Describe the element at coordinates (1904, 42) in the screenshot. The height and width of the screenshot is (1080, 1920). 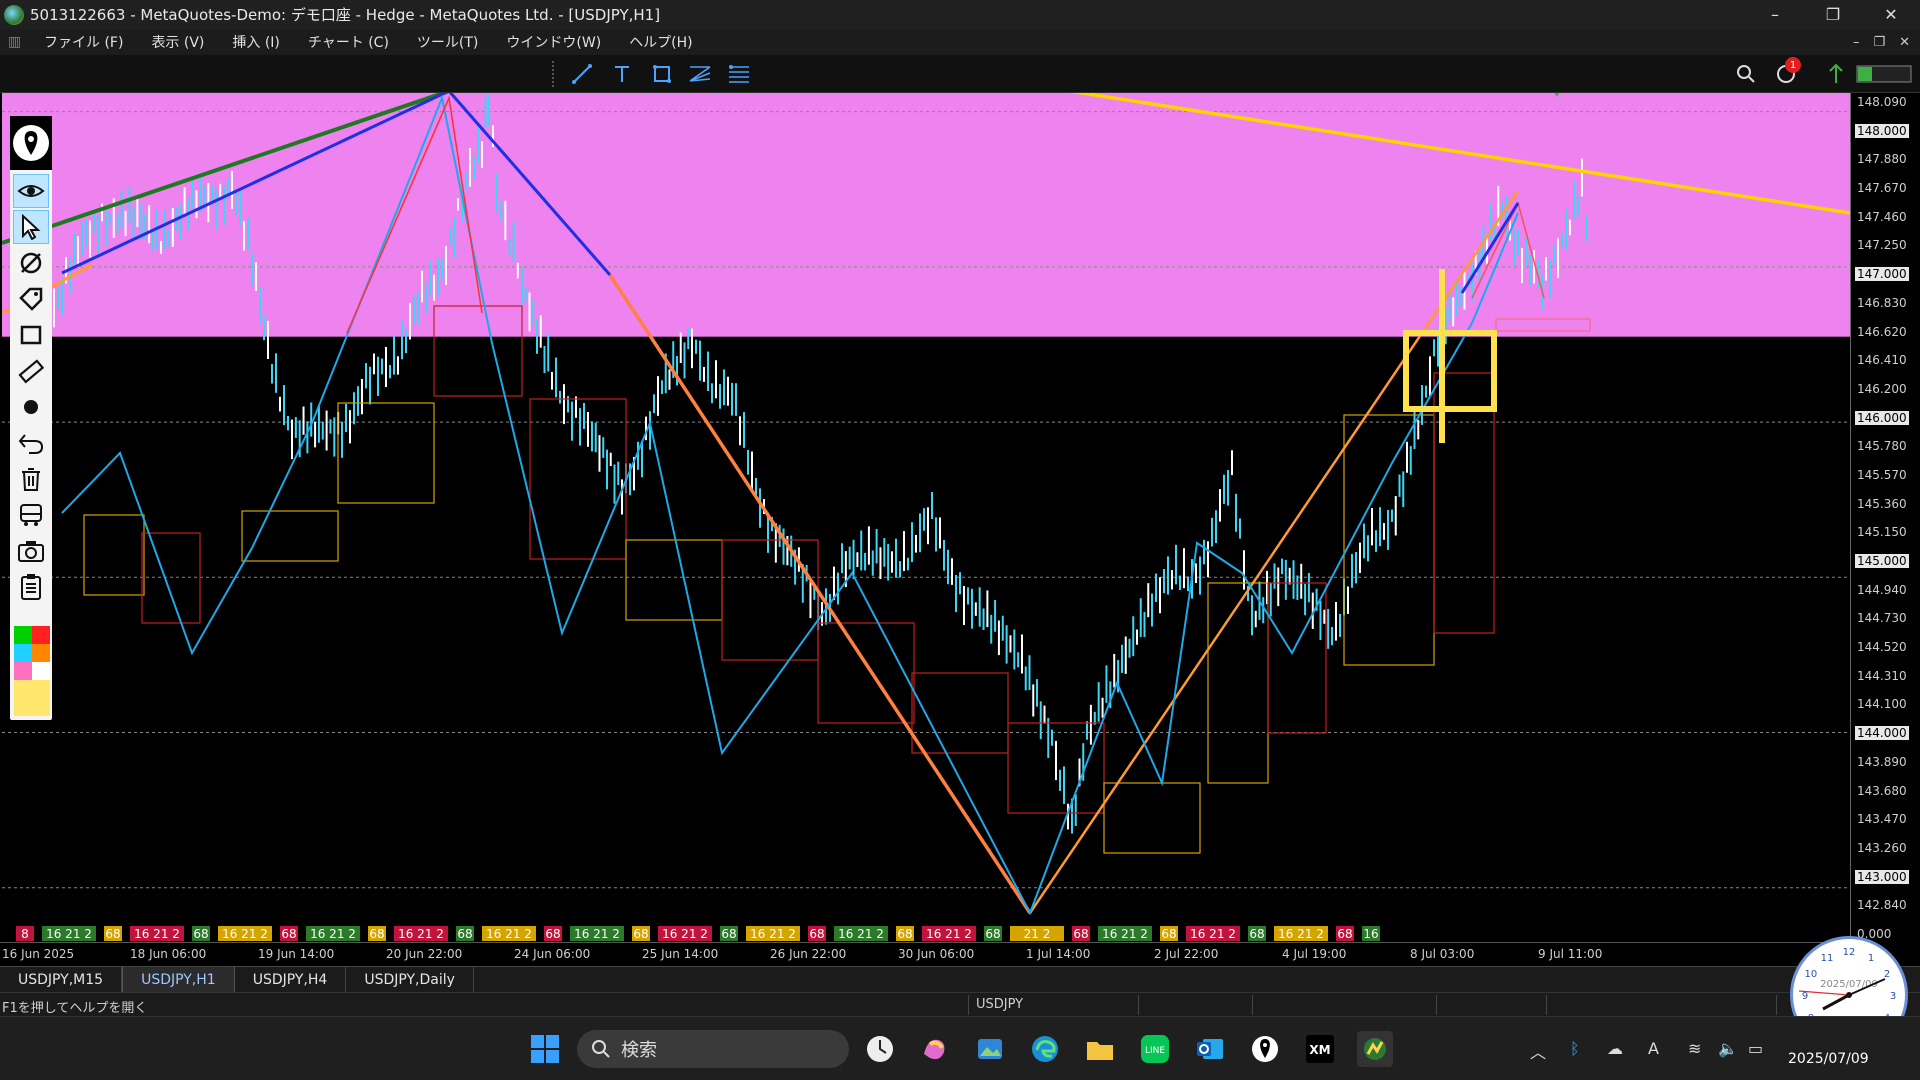
I see `mdi-close-button: ✕` at that location.